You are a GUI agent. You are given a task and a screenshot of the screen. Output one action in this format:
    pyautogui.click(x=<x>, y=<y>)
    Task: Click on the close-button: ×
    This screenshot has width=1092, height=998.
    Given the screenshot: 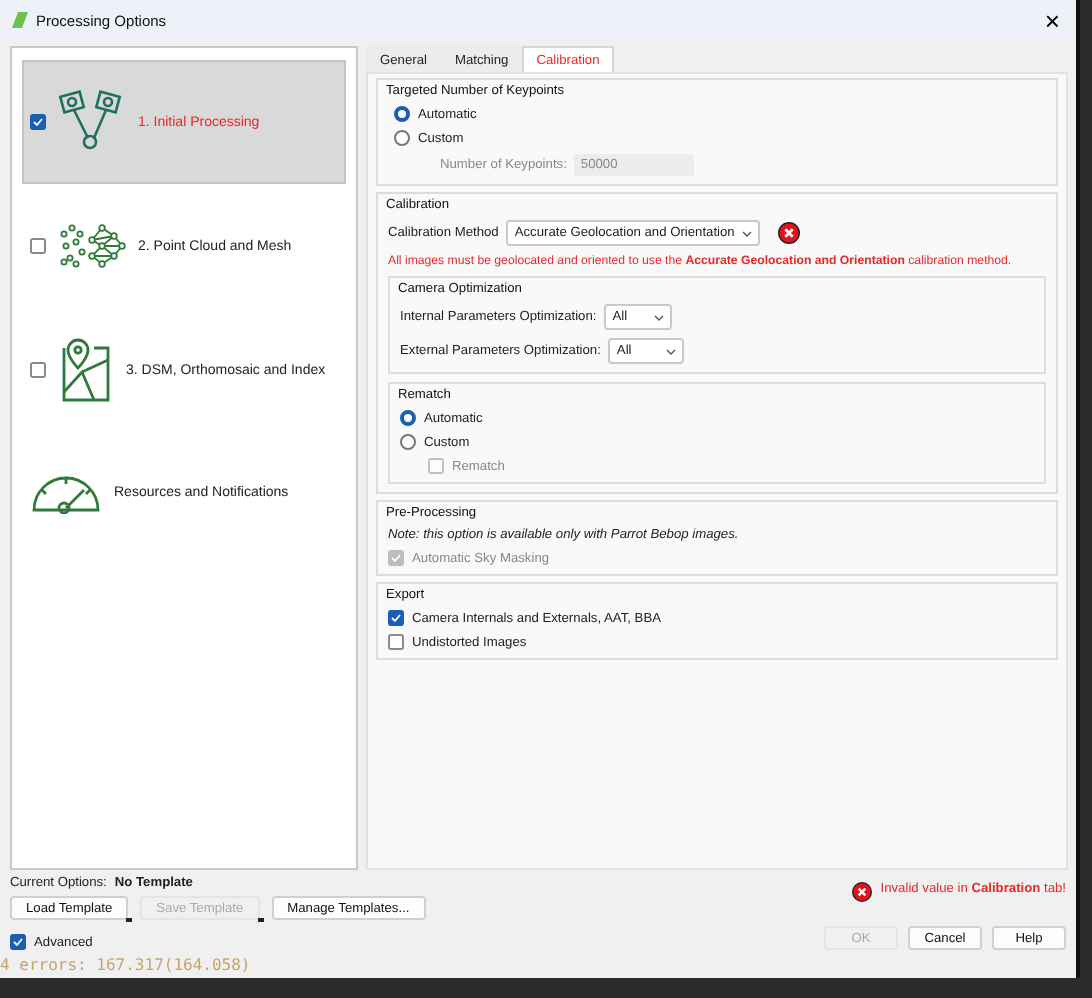 What is the action you would take?
    pyautogui.click(x=1052, y=20)
    